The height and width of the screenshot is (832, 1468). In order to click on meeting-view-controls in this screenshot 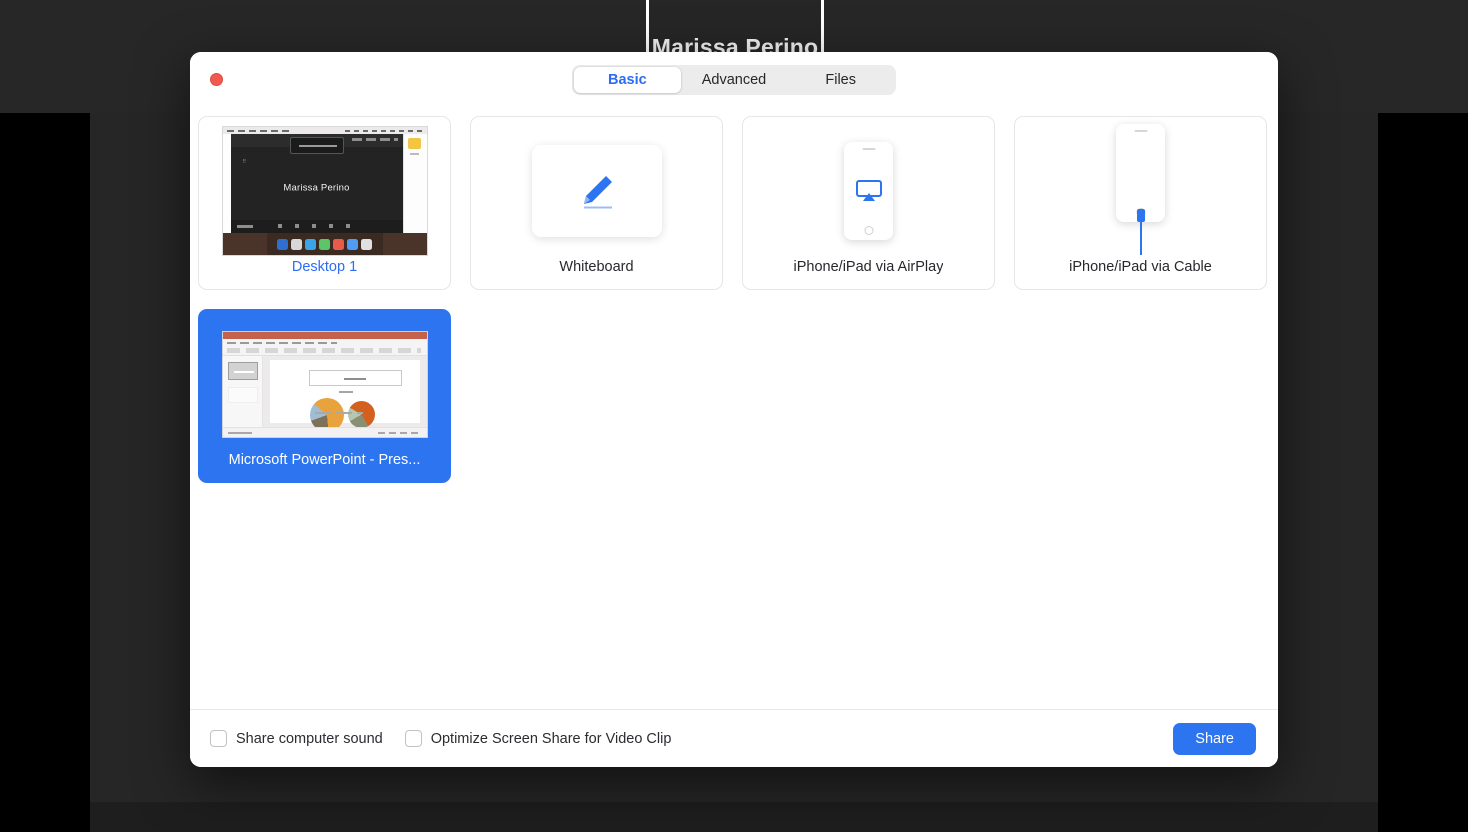, I will do `click(374, 139)`.